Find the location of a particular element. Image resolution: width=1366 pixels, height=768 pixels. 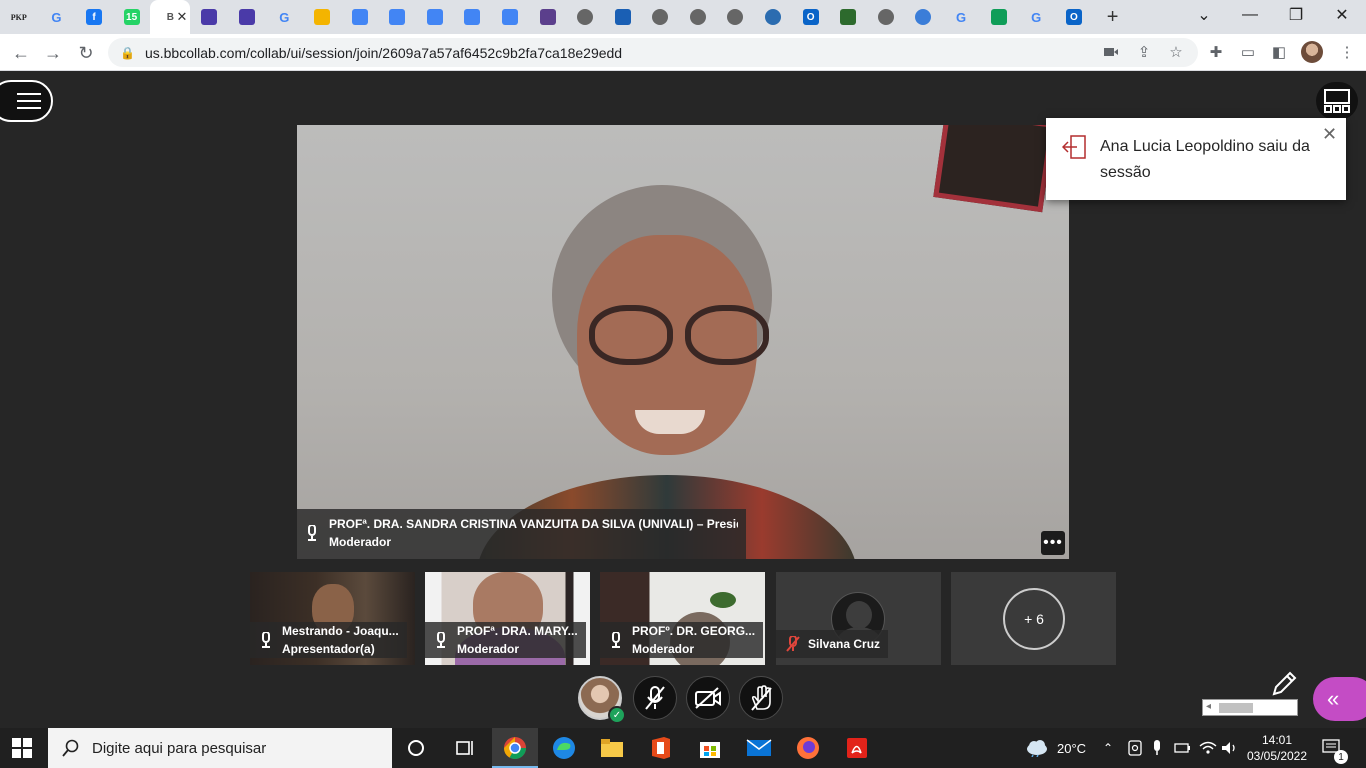

show-hidden-icons: ⌃ is located at coordinates (1108, 748).